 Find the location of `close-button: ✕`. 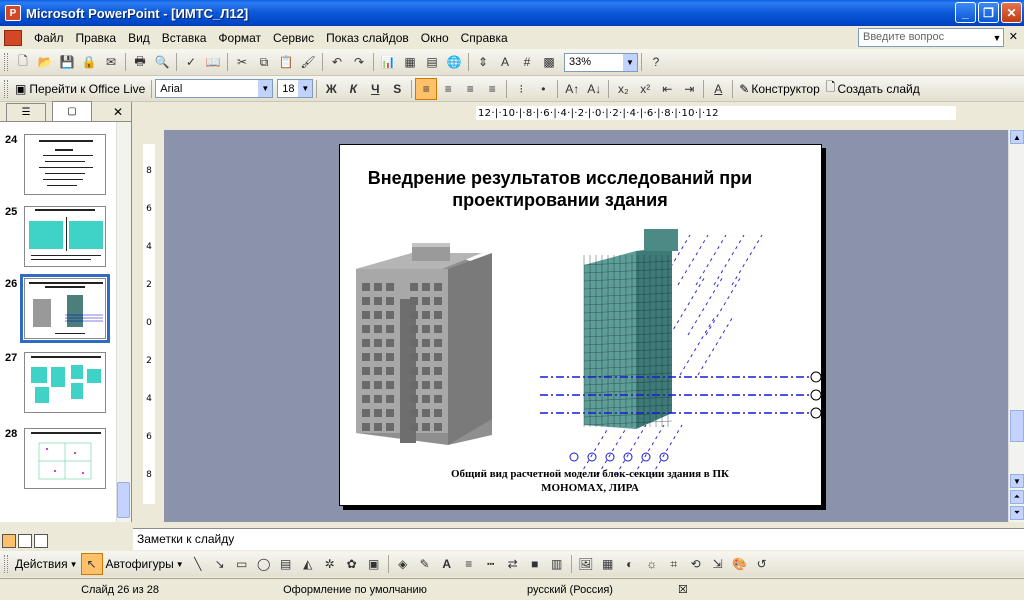

close-button: ✕ is located at coordinates (1011, 12).